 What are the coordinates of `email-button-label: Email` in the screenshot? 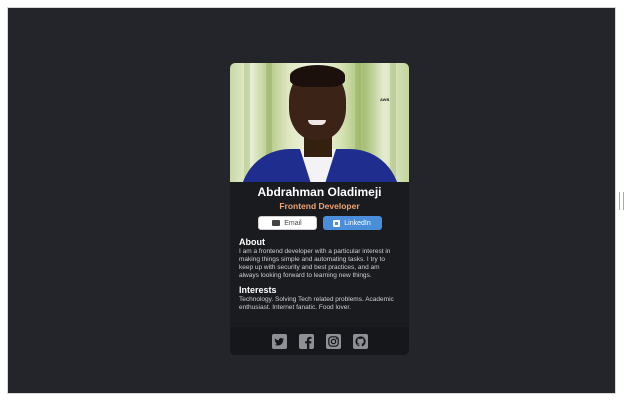 It's located at (293, 223).